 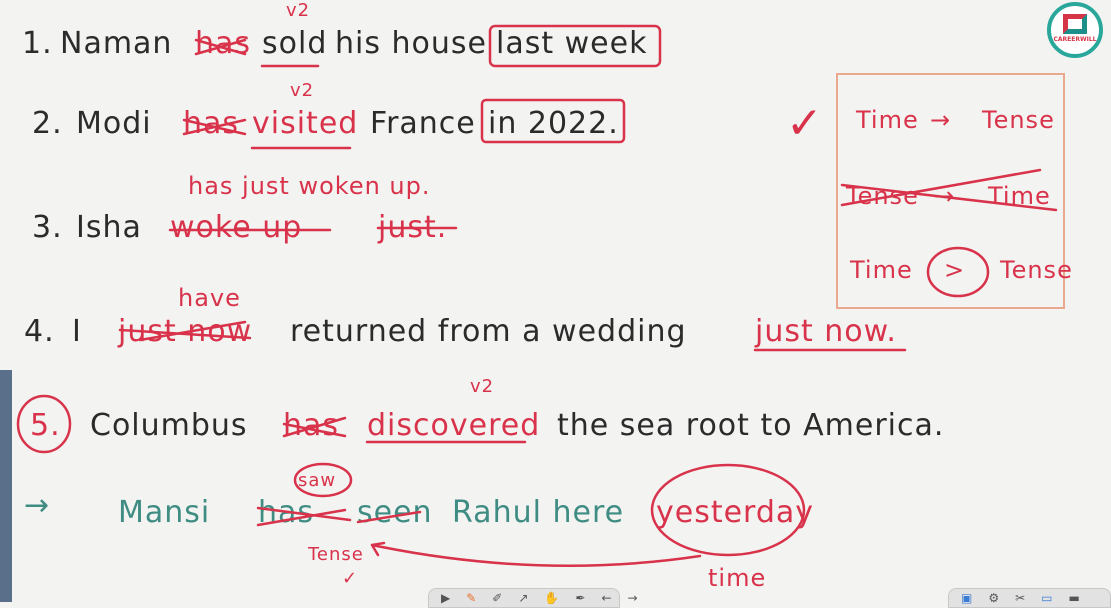 I want to click on line5-struck: has, so click(x=311, y=425).